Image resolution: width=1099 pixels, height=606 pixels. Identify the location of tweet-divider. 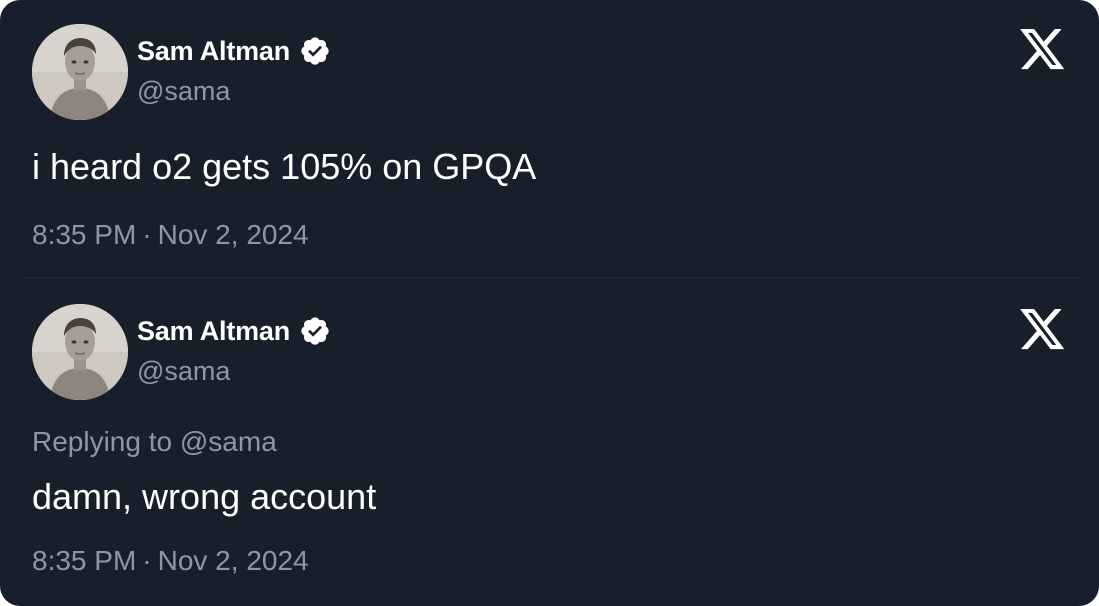
(549, 278).